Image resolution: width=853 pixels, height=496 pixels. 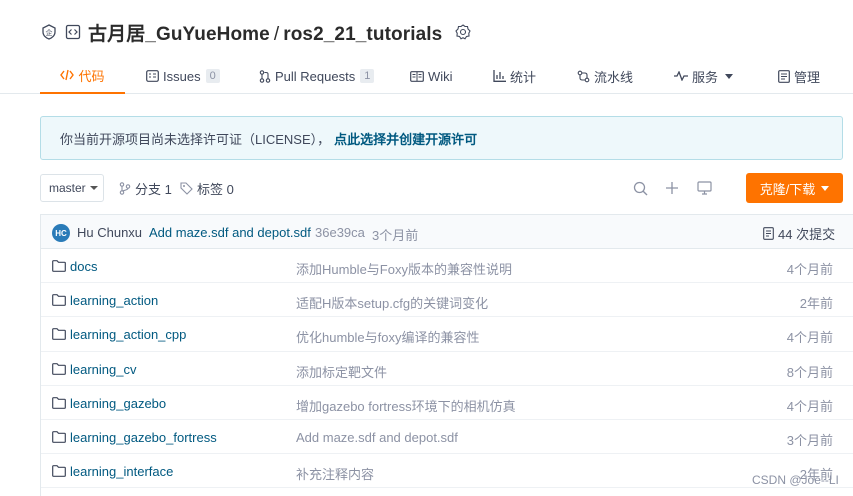 What do you see at coordinates (417, 76) in the screenshot?
I see `wiki-icon` at bounding box center [417, 76].